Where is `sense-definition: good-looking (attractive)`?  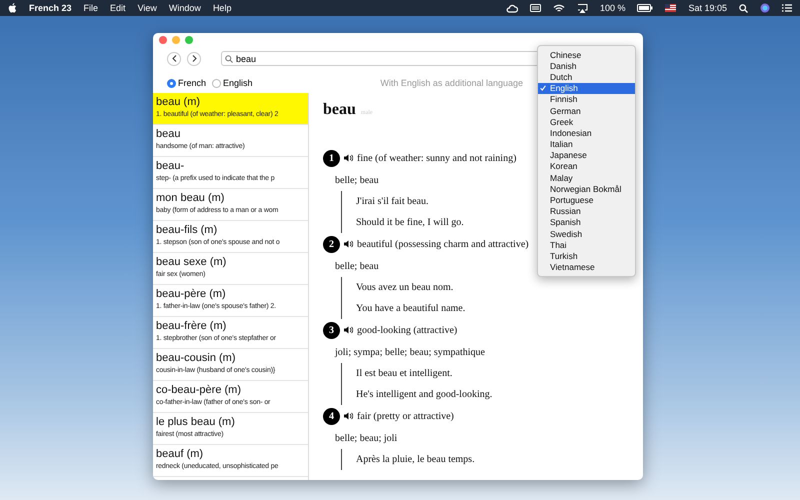 sense-definition: good-looking (attractive) is located at coordinates (407, 330).